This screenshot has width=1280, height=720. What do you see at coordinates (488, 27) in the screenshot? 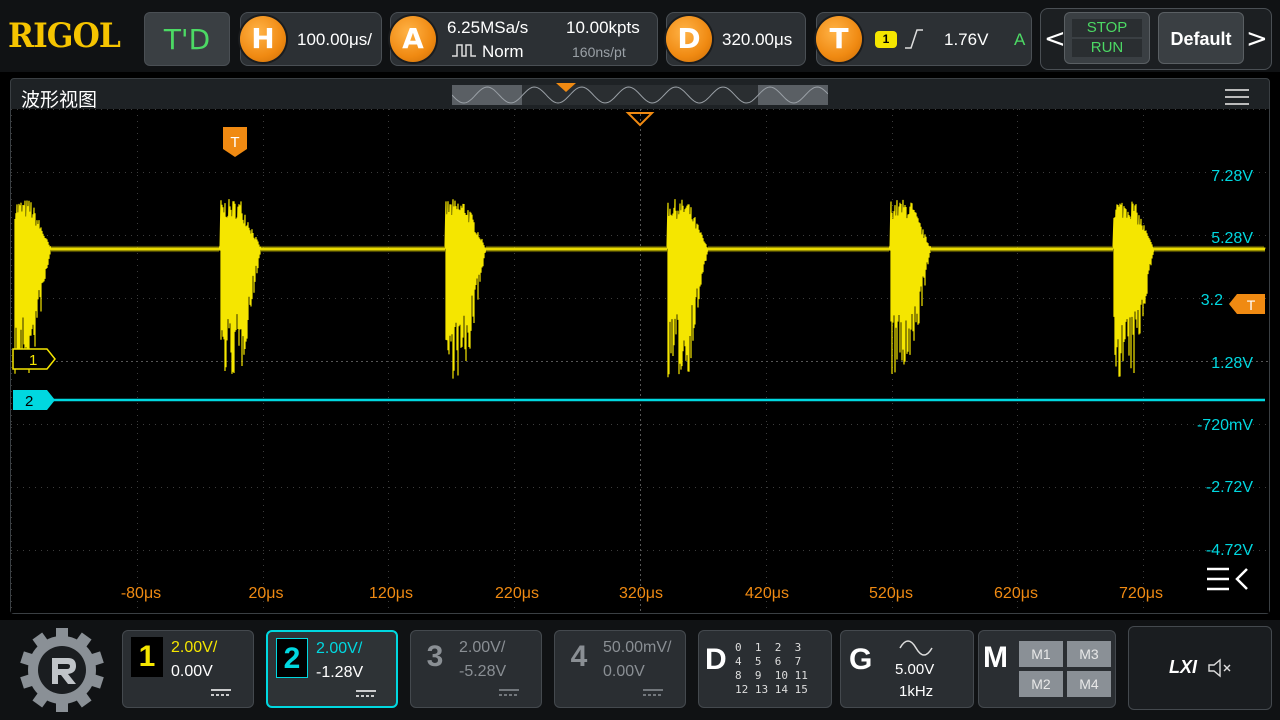
I see `sample-rate: 6.25MSa/s` at bounding box center [488, 27].